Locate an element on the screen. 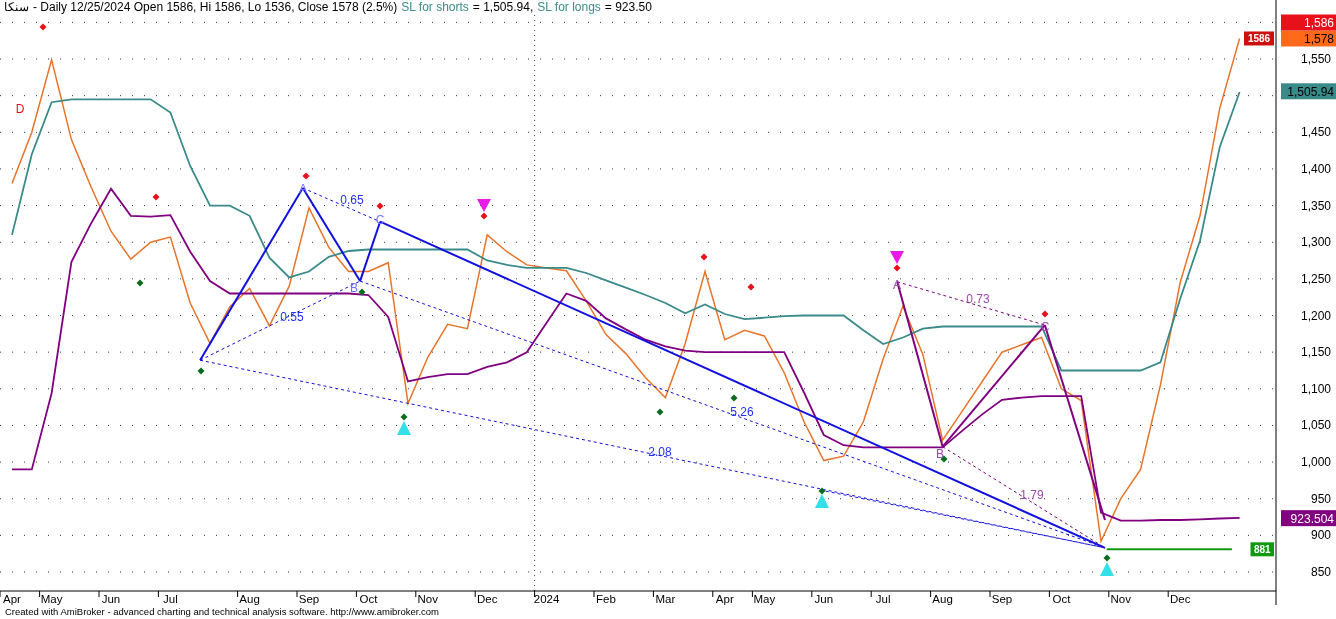  axis-label: 1,250 is located at coordinates (1315, 278).